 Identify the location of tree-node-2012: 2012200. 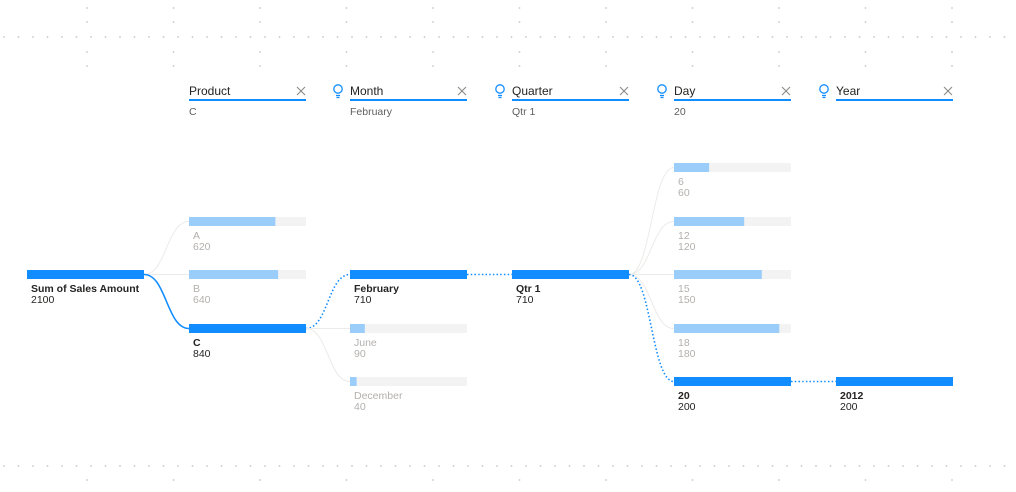
(894, 395).